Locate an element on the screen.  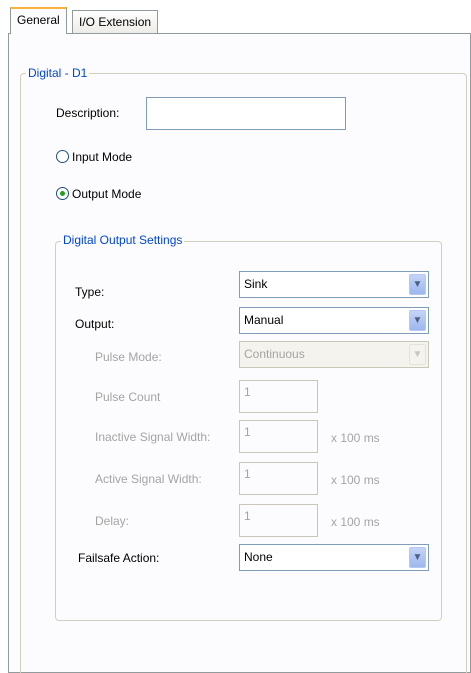
type-select: Sink ▼ is located at coordinates (334, 284).